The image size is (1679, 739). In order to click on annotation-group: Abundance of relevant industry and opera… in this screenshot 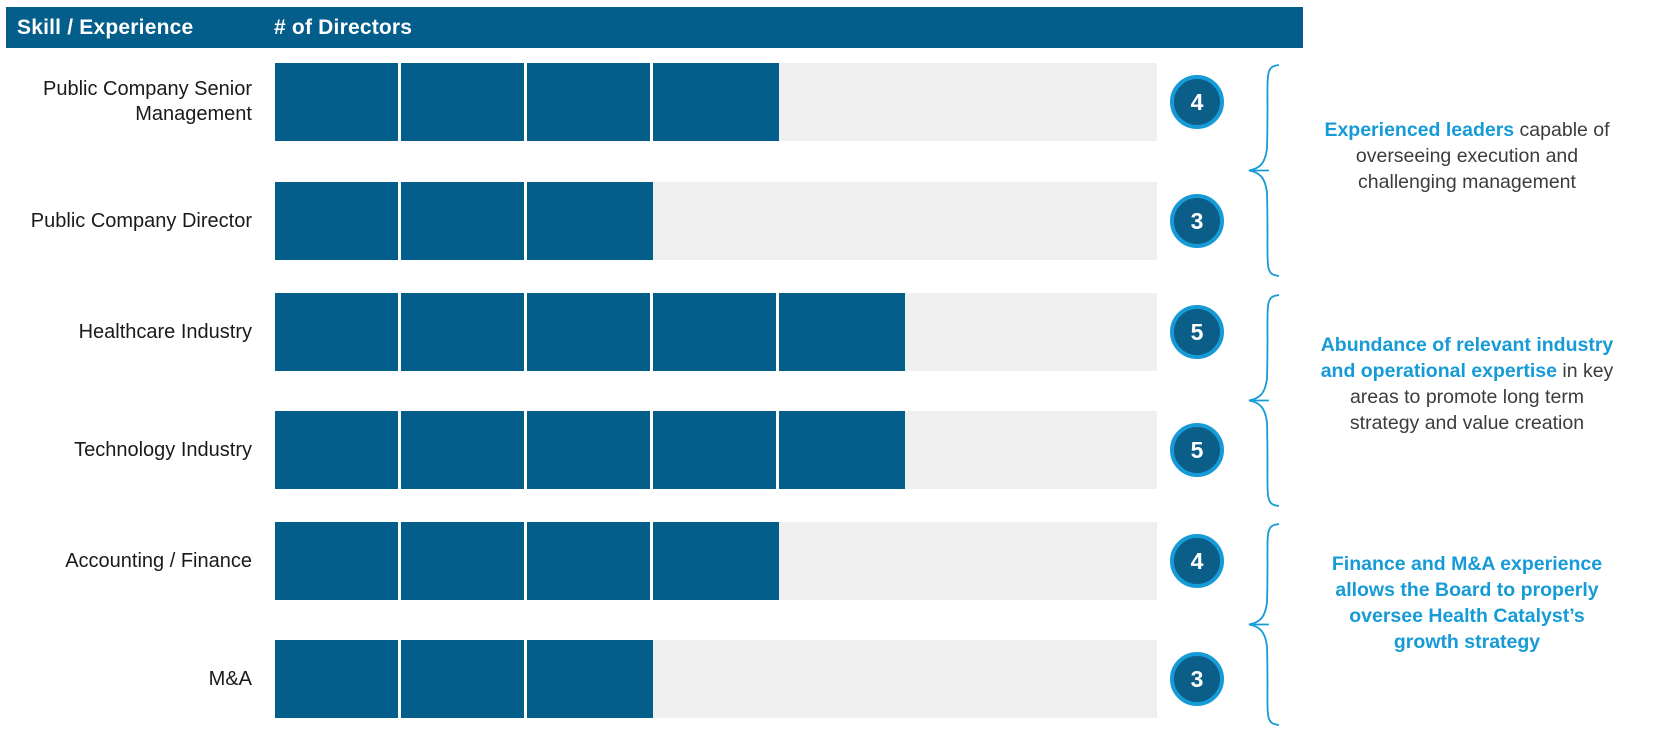, I will do `click(1462, 400)`.